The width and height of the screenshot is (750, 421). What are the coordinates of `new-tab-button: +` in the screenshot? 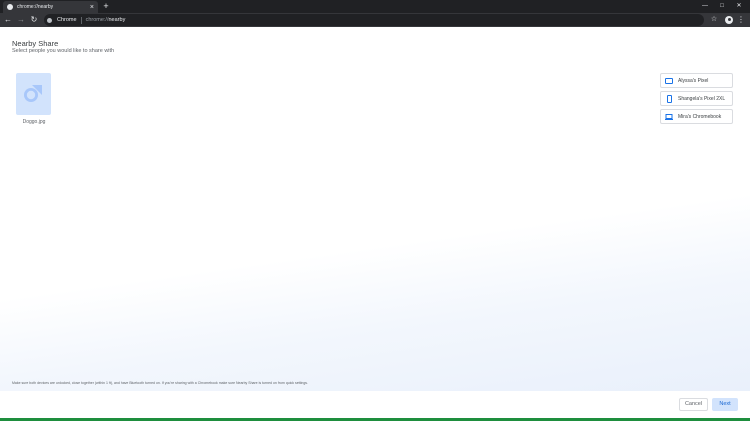 It's located at (106, 6).